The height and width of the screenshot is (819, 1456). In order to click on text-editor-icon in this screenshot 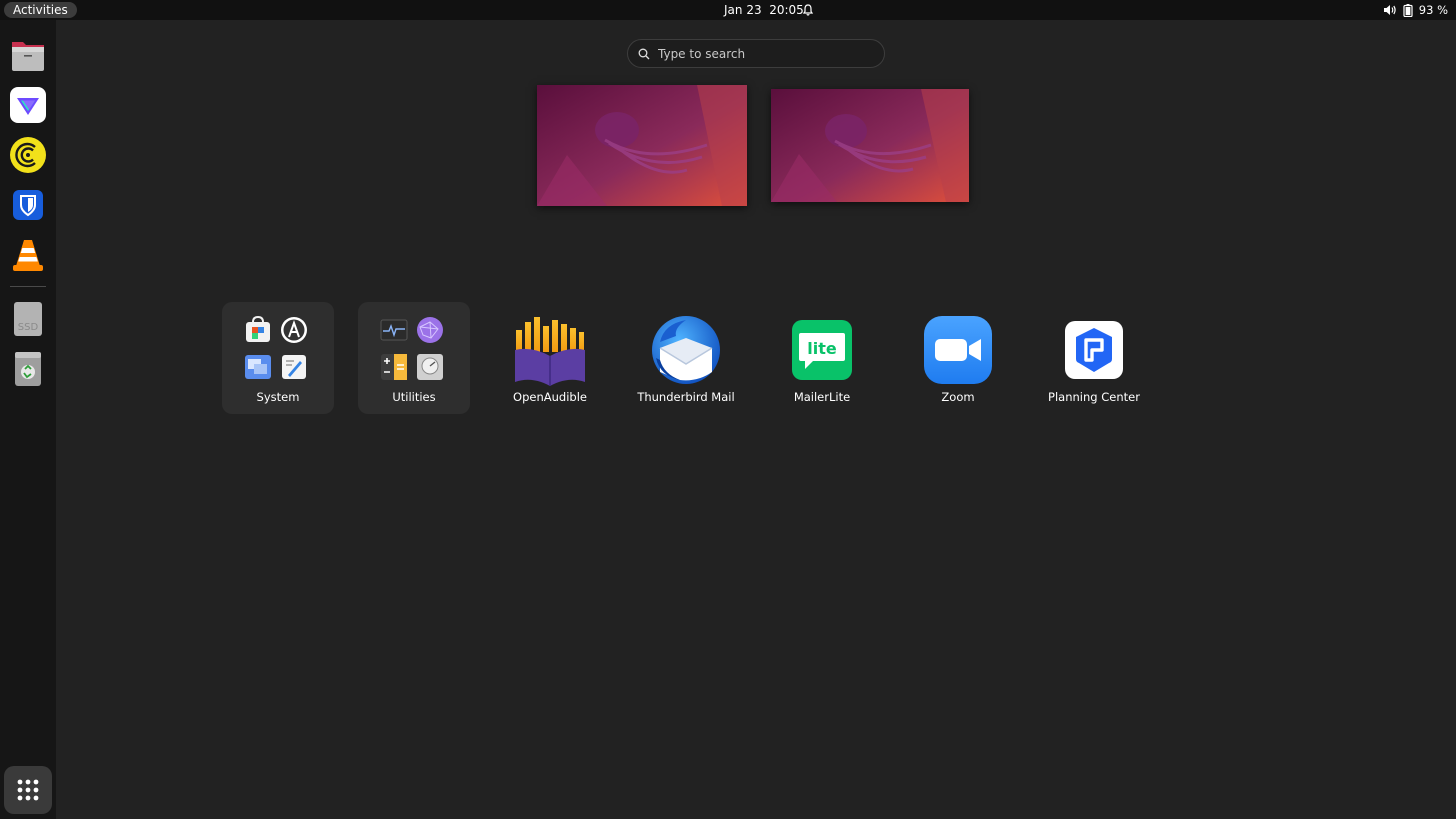, I will do `click(294, 367)`.